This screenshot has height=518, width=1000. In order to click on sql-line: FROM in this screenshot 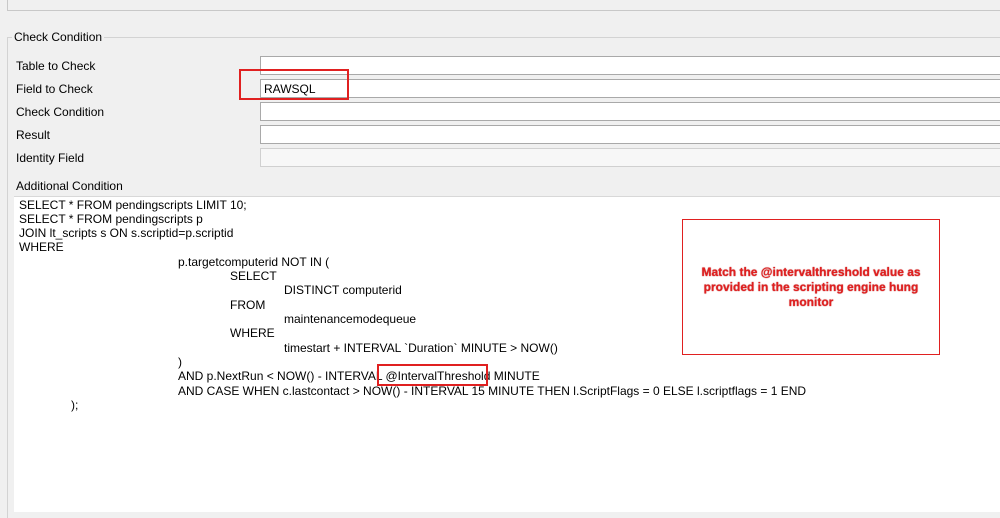, I will do `click(248, 305)`.